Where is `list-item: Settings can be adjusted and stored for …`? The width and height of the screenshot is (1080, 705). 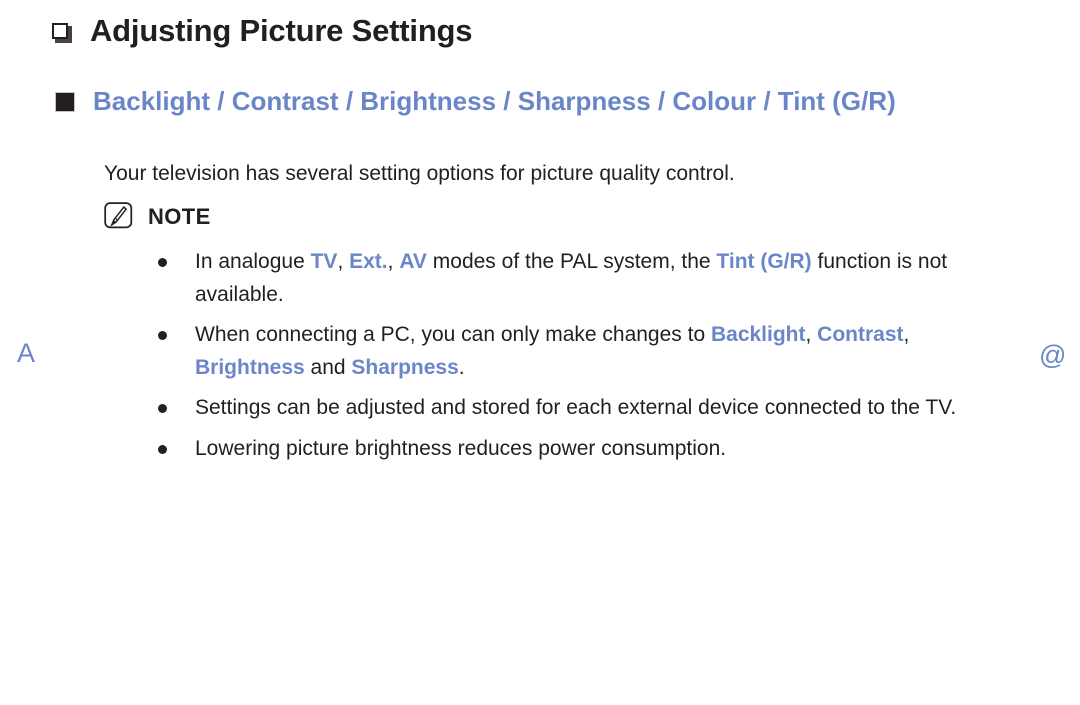
list-item: Settings can be adjusted and stored for … is located at coordinates (598, 408).